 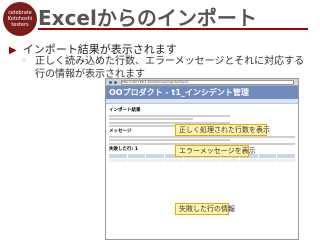 I want to click on callout-success-rows: 正しく処理された行数を表示, so click(x=222, y=130).